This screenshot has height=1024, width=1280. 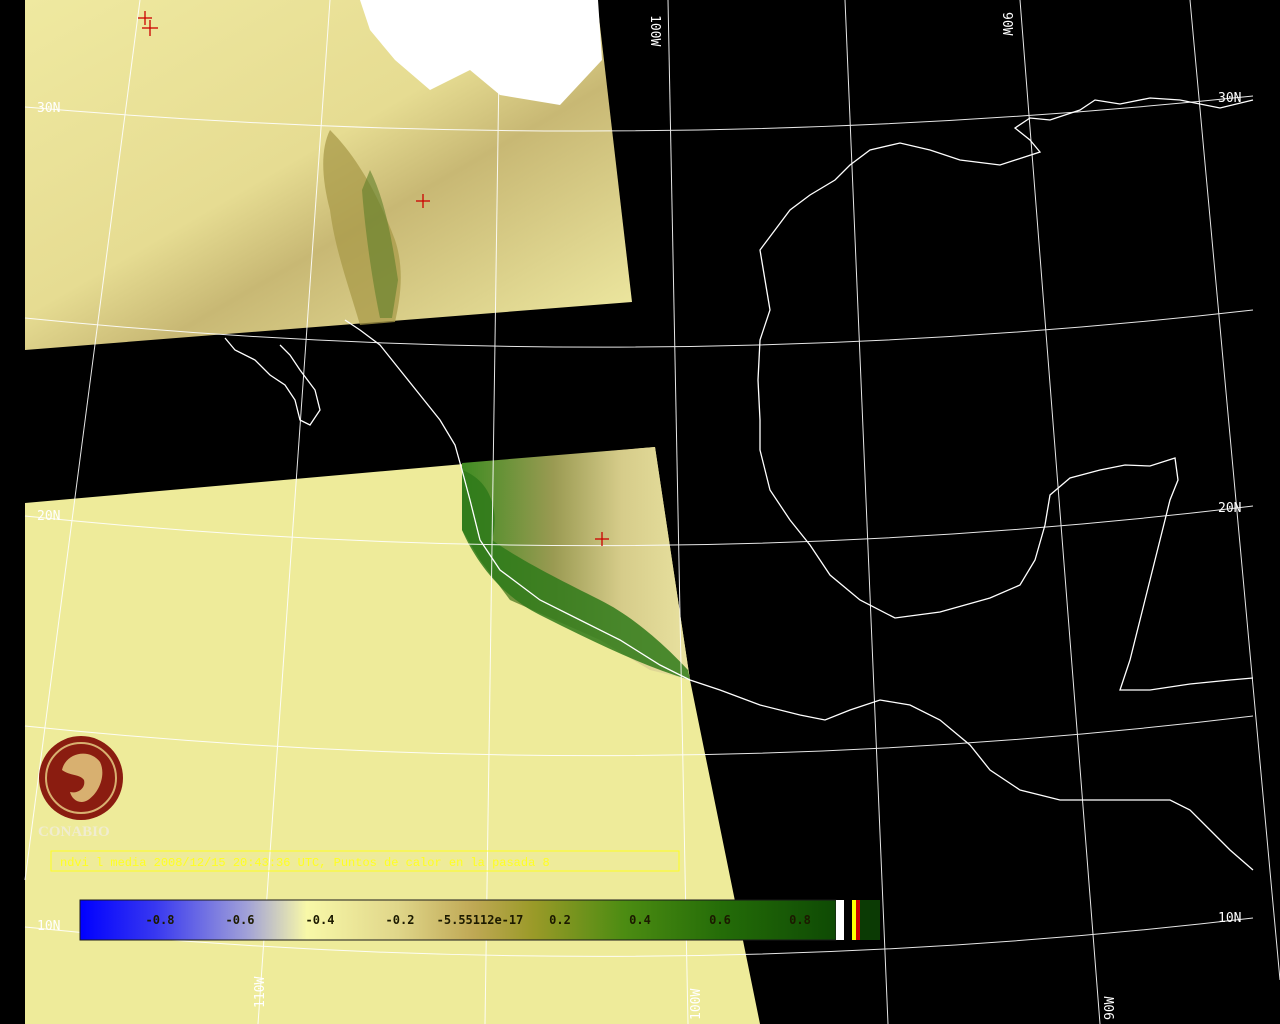 What do you see at coordinates (320, 920) in the screenshot?
I see `colorbar-tick-label: -0.4` at bounding box center [320, 920].